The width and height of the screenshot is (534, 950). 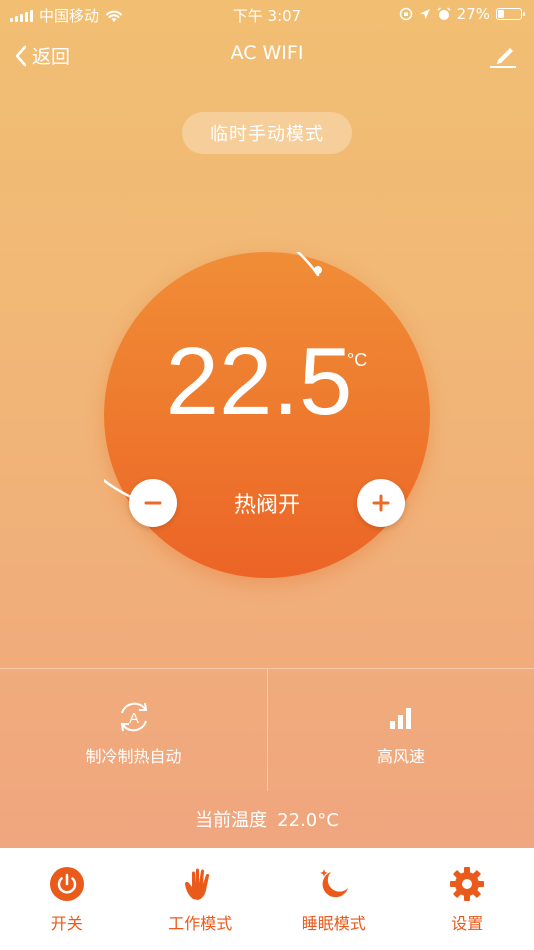 I want to click on fan-speed-icon, so click(x=400, y=718).